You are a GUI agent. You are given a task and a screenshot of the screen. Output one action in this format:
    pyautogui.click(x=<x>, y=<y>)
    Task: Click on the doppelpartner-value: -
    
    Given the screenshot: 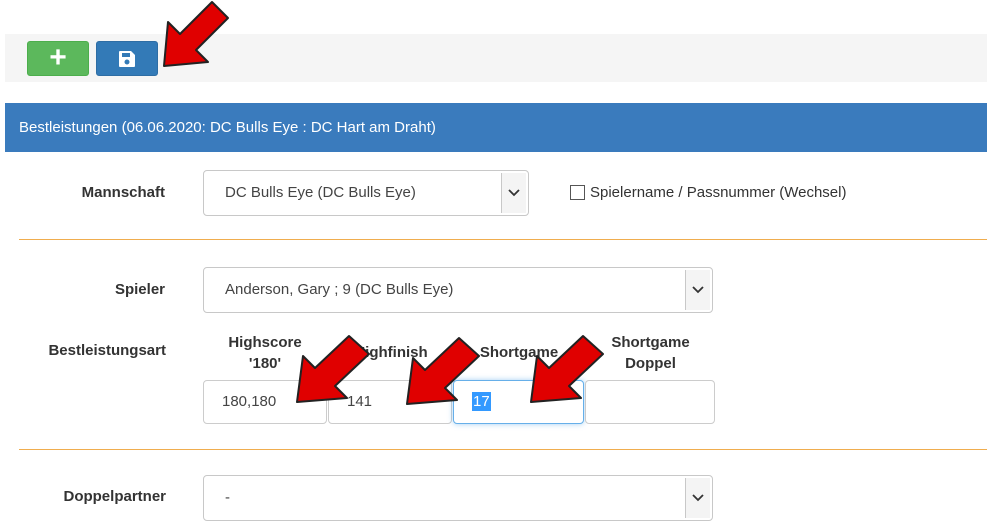 What is the action you would take?
    pyautogui.click(x=227, y=497)
    